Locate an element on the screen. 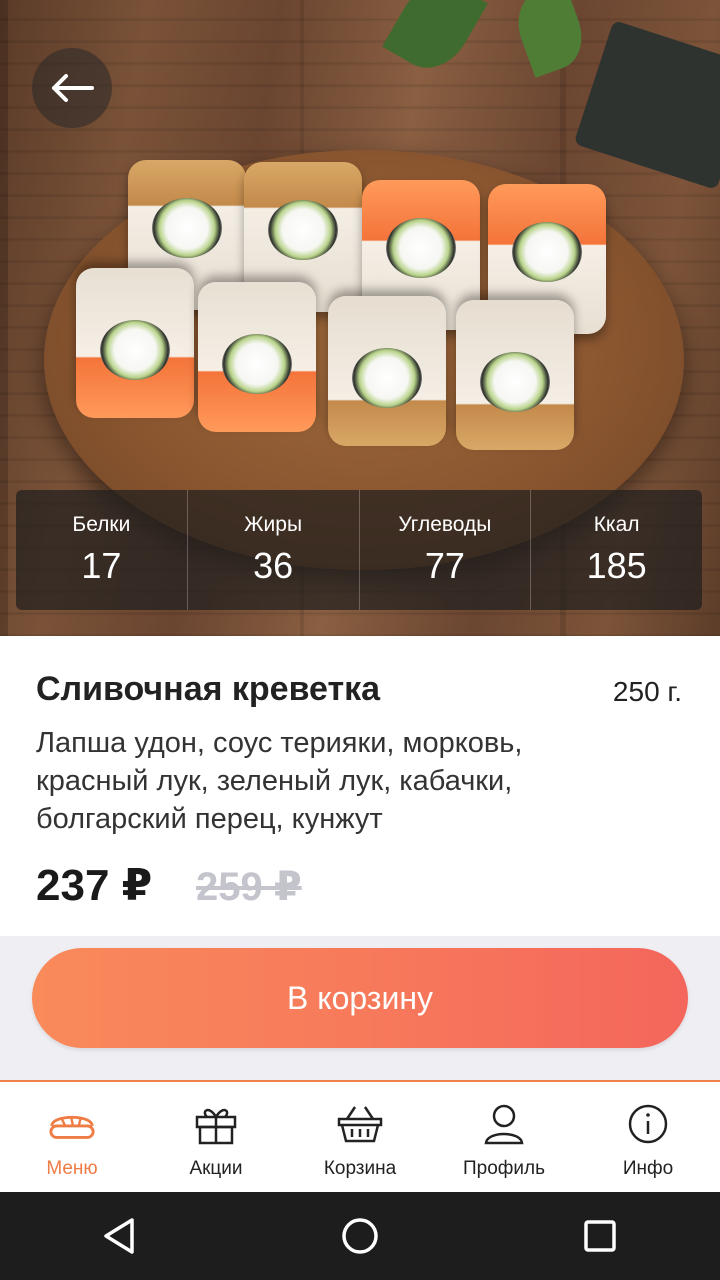 This screenshot has height=1280, width=720. nav-item-profile: Профиль is located at coordinates (504, 1137).